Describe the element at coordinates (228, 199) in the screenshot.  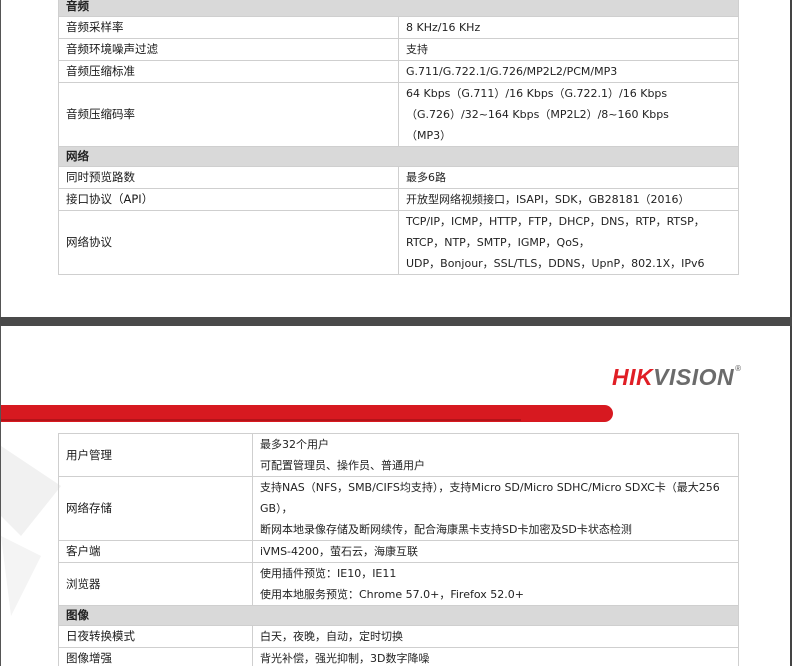
I see `spec-key: 接口协议（API）` at that location.